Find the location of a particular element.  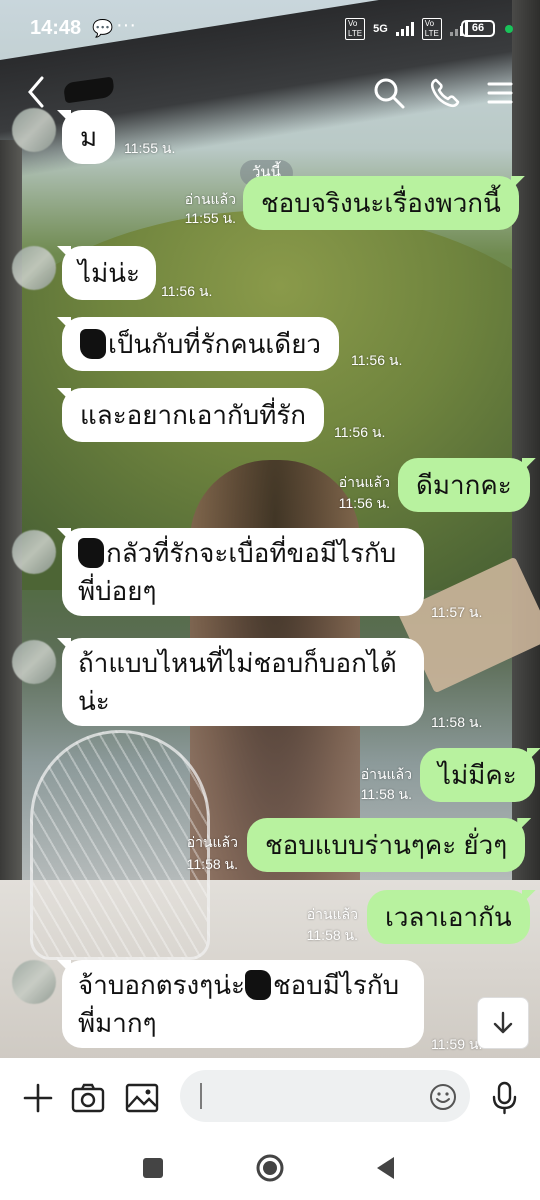

message-incoming: ไม่น่ะ is located at coordinates (109, 273).